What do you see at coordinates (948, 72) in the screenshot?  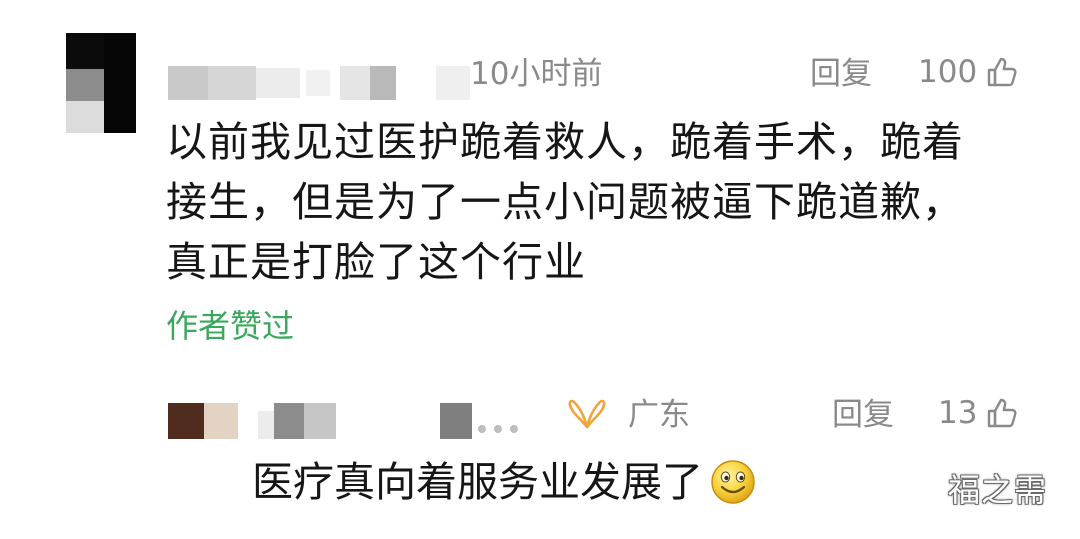 I see `like-count: 100` at bounding box center [948, 72].